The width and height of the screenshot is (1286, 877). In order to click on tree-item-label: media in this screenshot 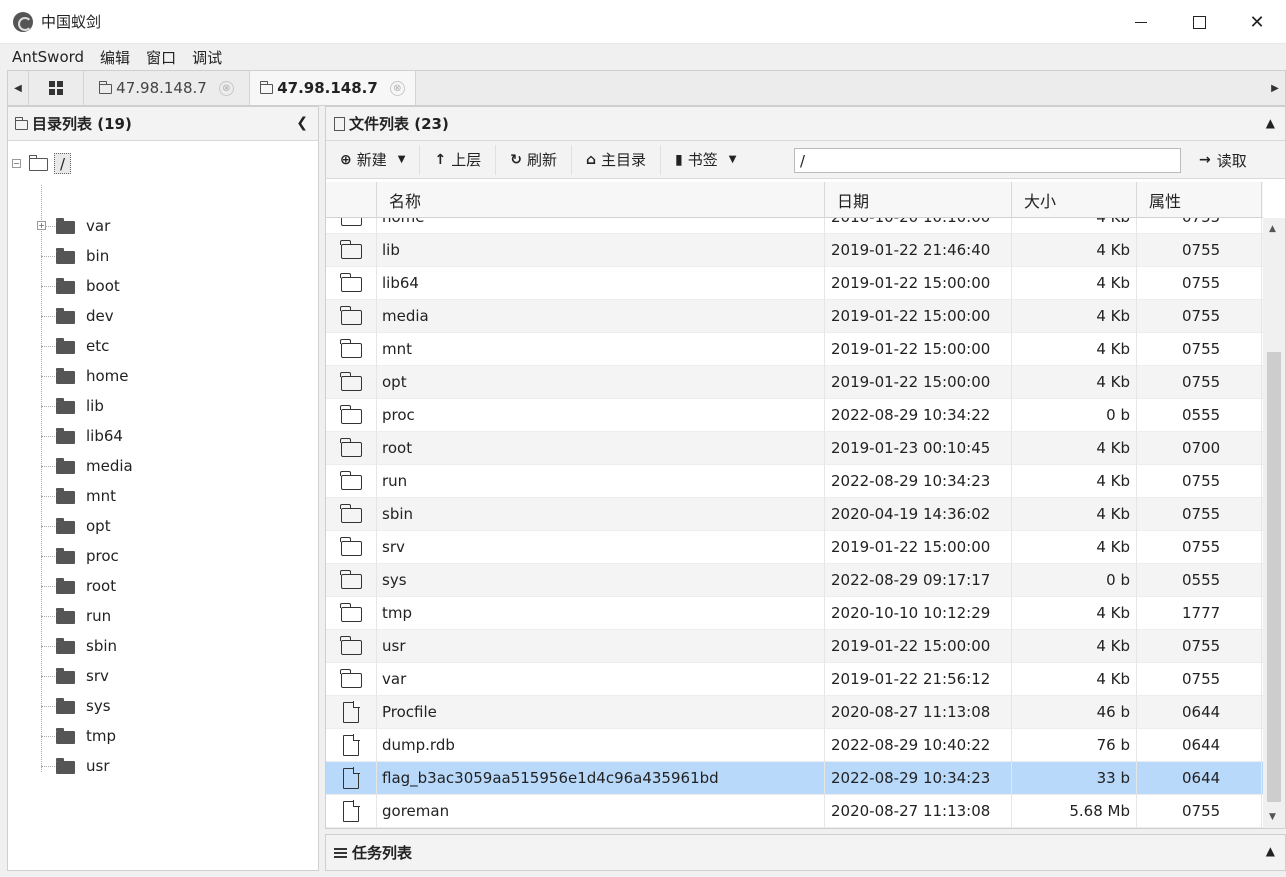, I will do `click(109, 466)`.